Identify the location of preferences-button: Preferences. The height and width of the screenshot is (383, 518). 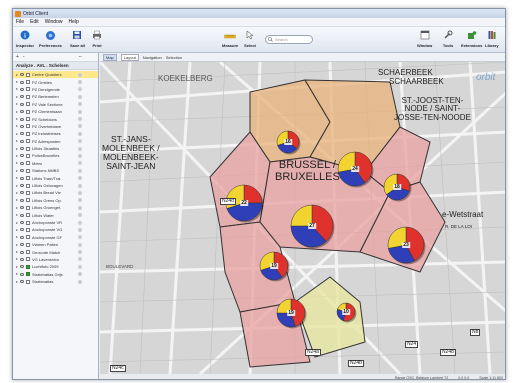
(50, 38).